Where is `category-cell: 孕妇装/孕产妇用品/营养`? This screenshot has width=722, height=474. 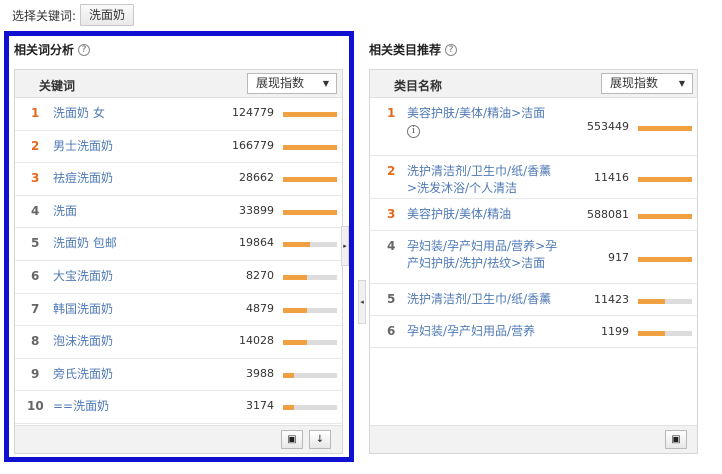
category-cell: 孕妇装/孕产妇用品/营养 is located at coordinates (483, 331).